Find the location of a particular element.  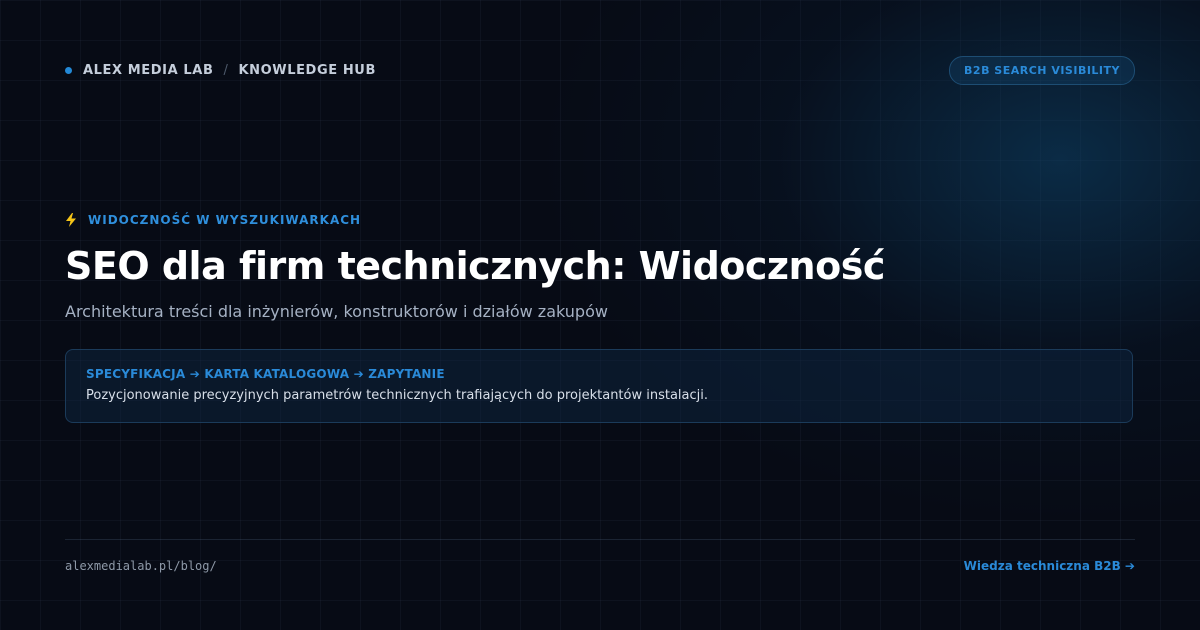

breadcrumb: ALEX MEDIA LAB / KNOWLEDGE HUB is located at coordinates (220, 70).